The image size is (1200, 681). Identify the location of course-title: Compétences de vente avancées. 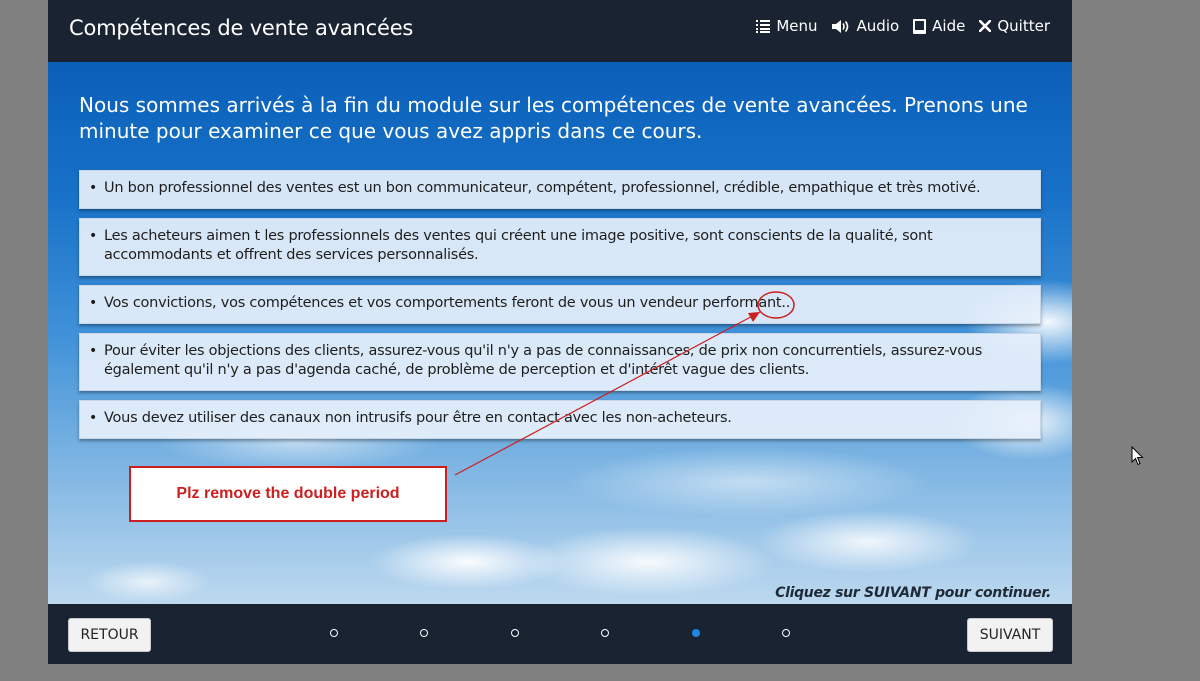
(241, 28).